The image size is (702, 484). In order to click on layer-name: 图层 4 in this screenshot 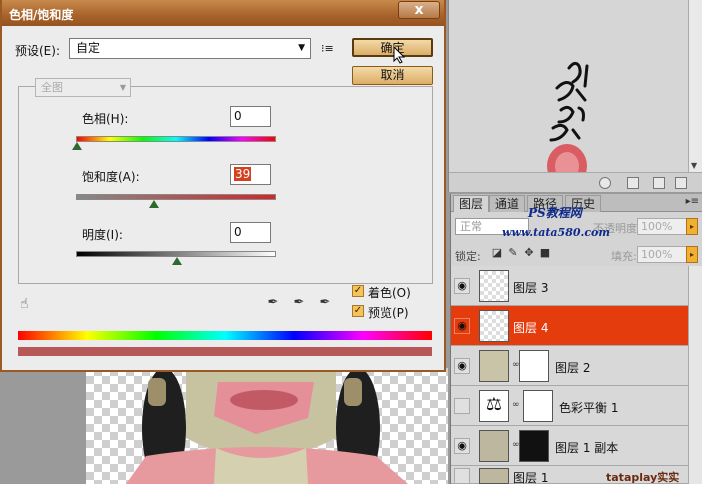, I will do `click(531, 328)`.